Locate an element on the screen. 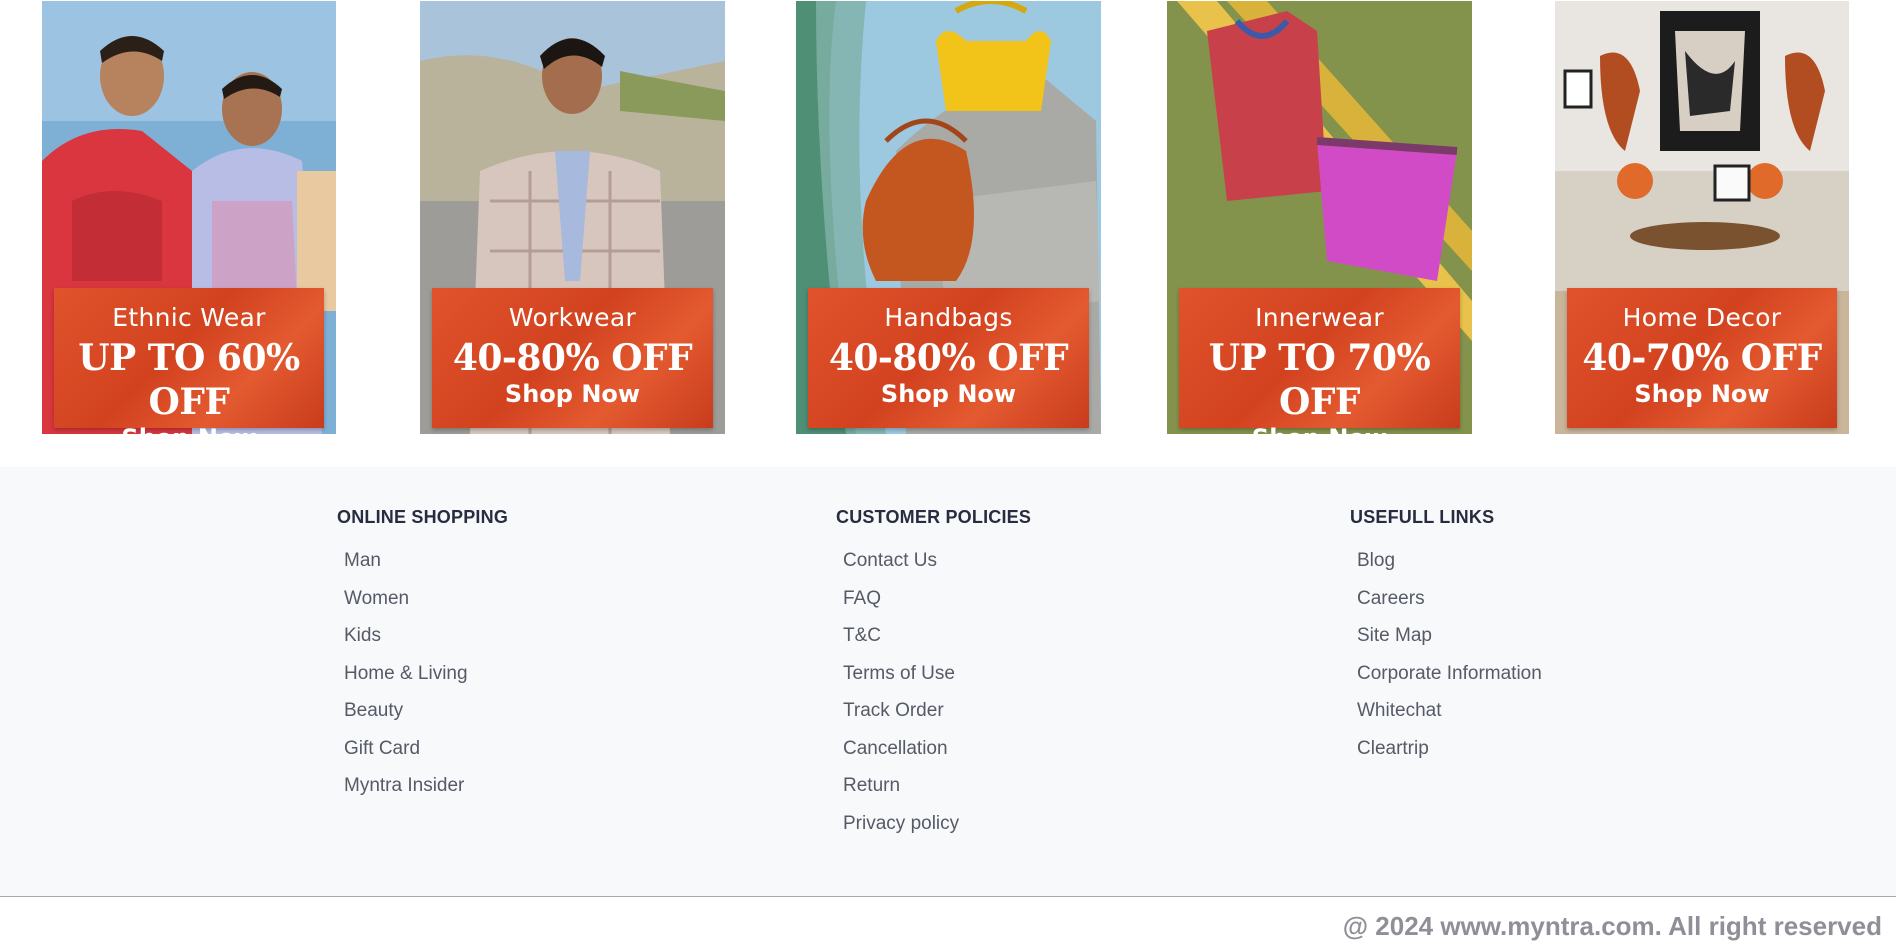 The image size is (1896, 951). footer-link-tc: T&C is located at coordinates (862, 635).